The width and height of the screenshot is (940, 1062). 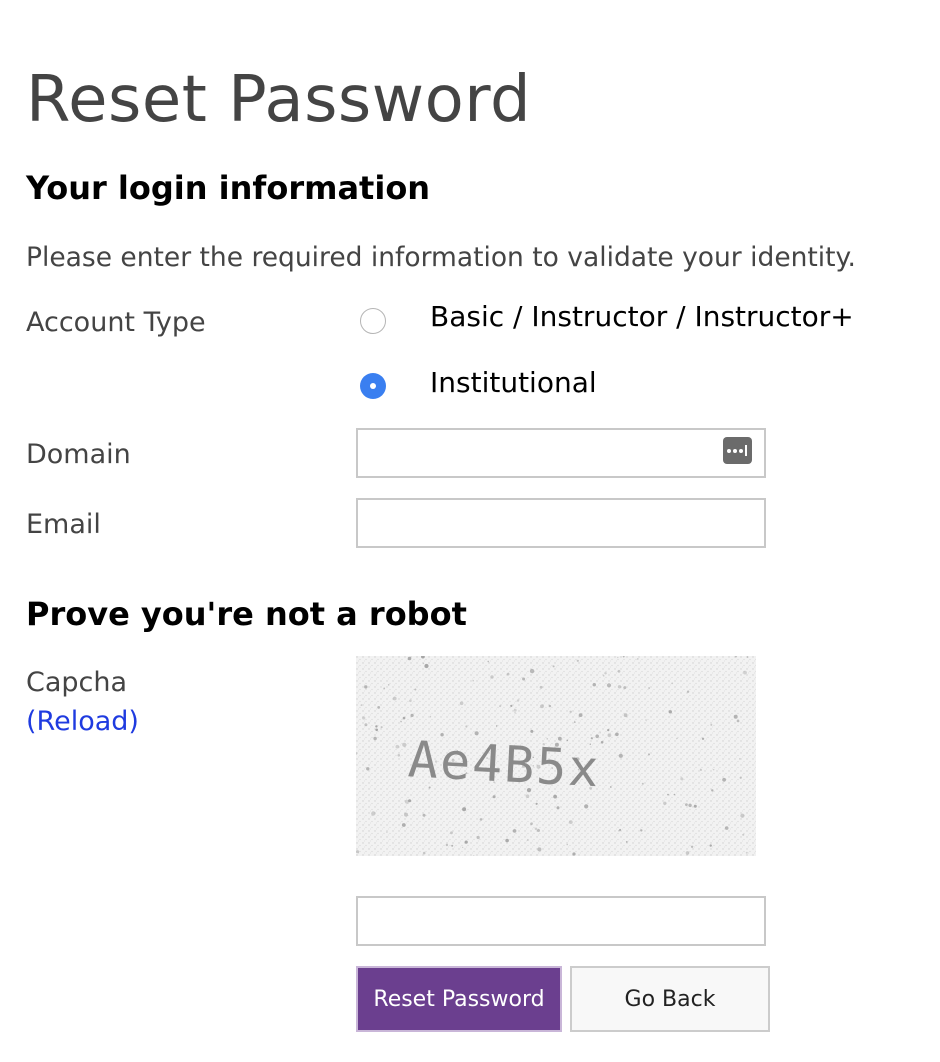 What do you see at coordinates (561, 523) in the screenshot?
I see `email-input` at bounding box center [561, 523].